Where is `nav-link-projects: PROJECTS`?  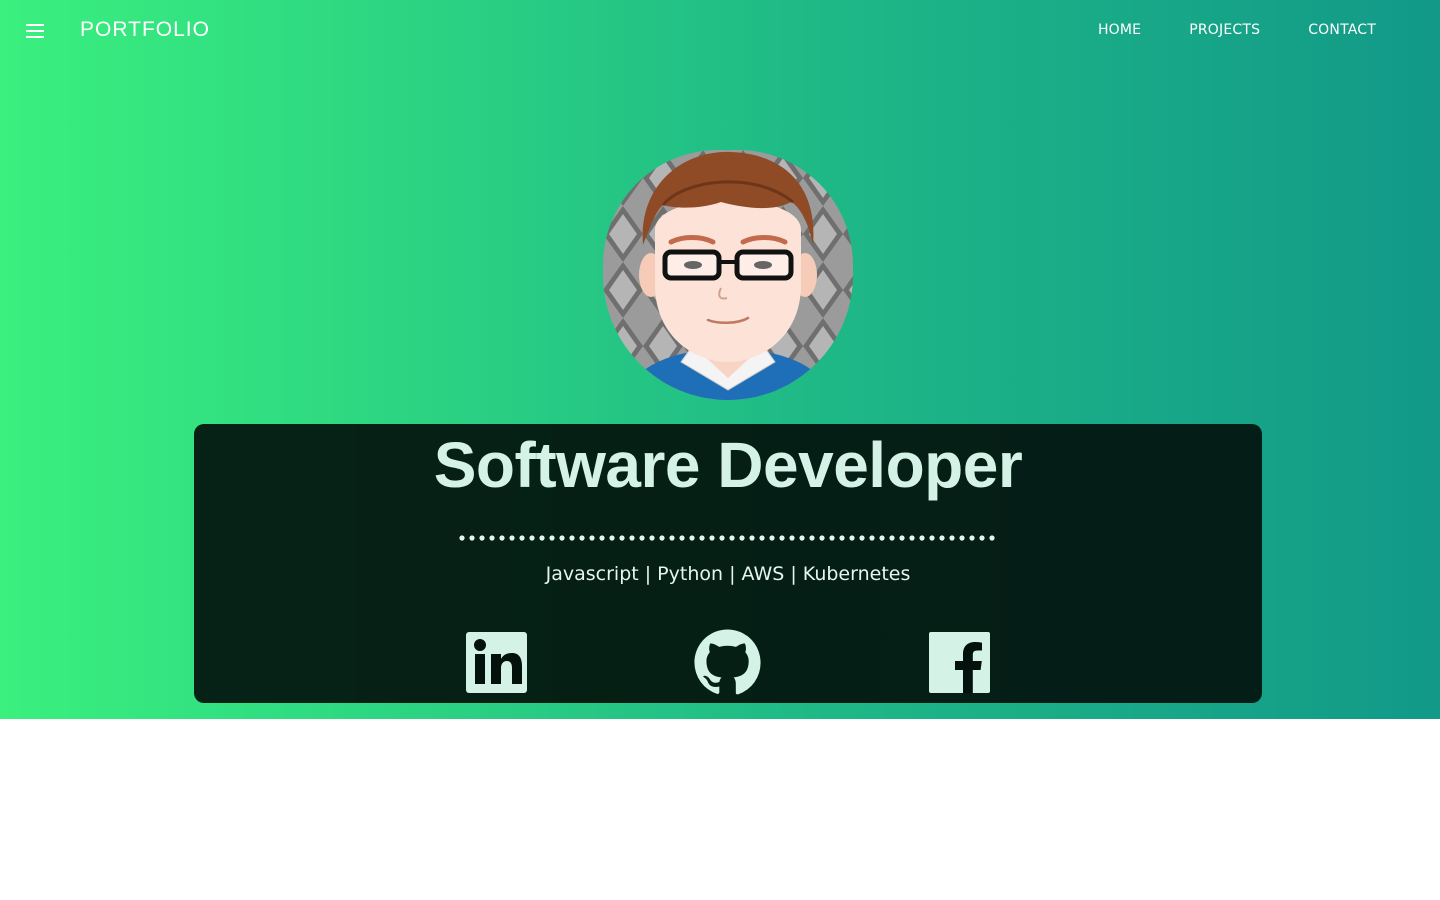
nav-link-projects: PROJECTS is located at coordinates (1224, 30).